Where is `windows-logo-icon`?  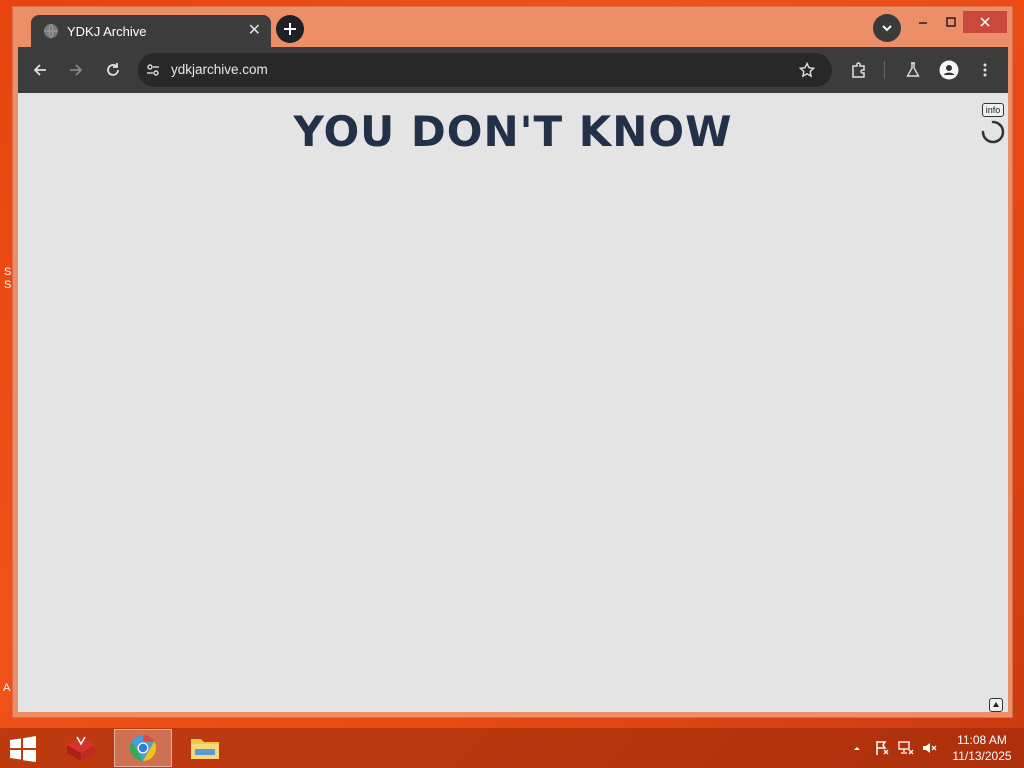 windows-logo-icon is located at coordinates (23, 749).